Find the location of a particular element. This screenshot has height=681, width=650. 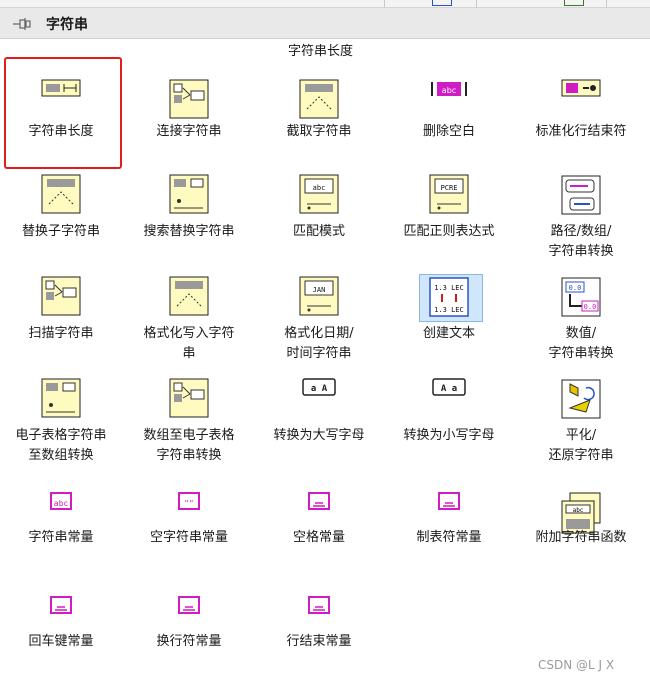

string-constant-icon: abc is located at coordinates (62, 501).